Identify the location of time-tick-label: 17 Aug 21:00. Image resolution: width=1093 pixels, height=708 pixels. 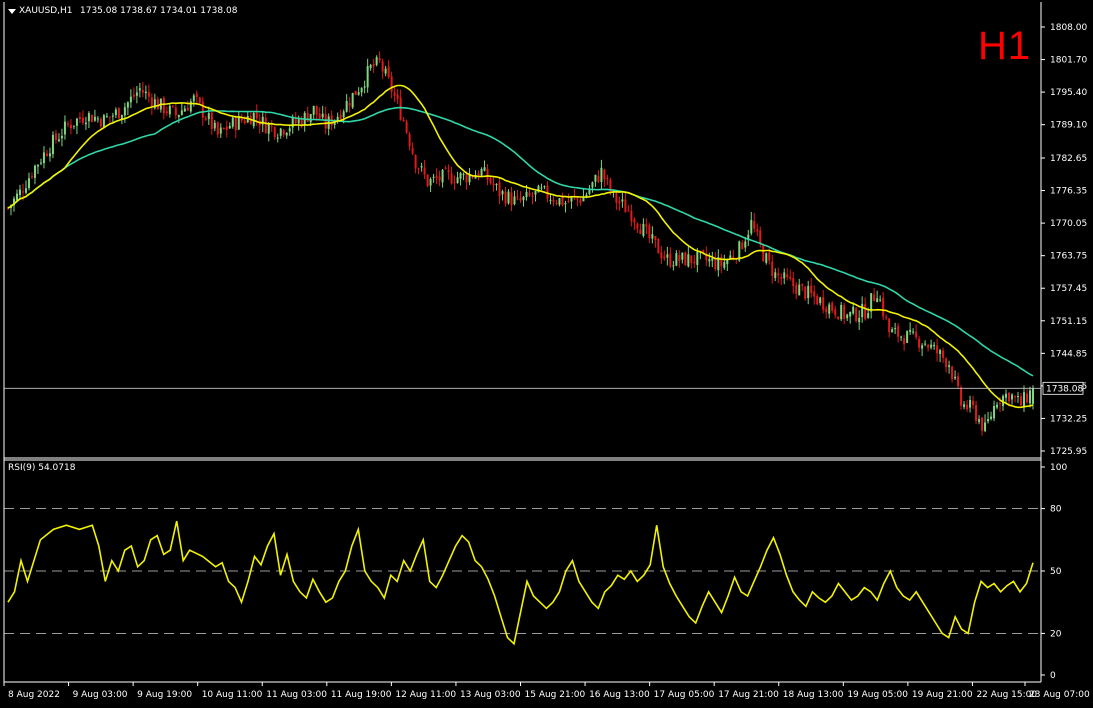
(748, 695).